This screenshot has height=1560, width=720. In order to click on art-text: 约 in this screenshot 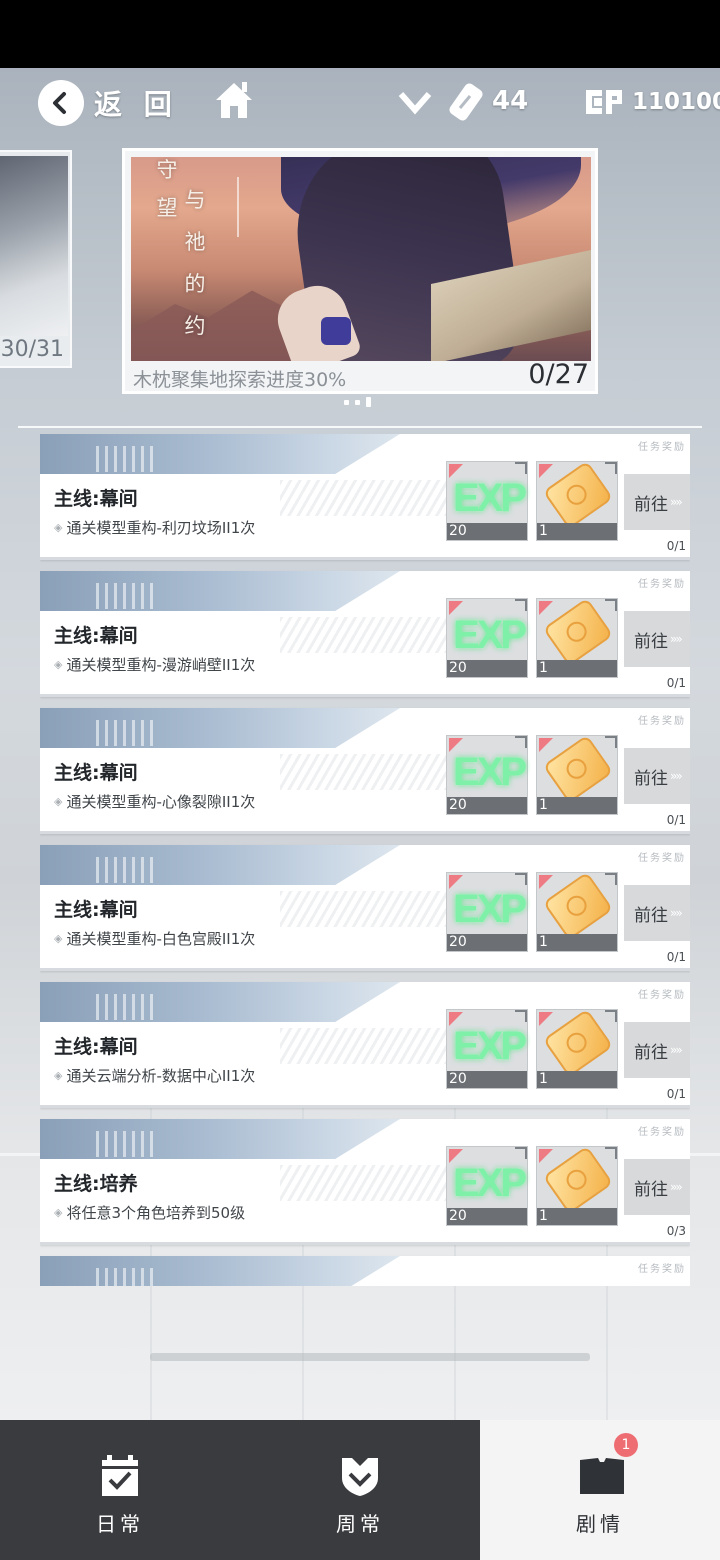, I will do `click(195, 326)`.